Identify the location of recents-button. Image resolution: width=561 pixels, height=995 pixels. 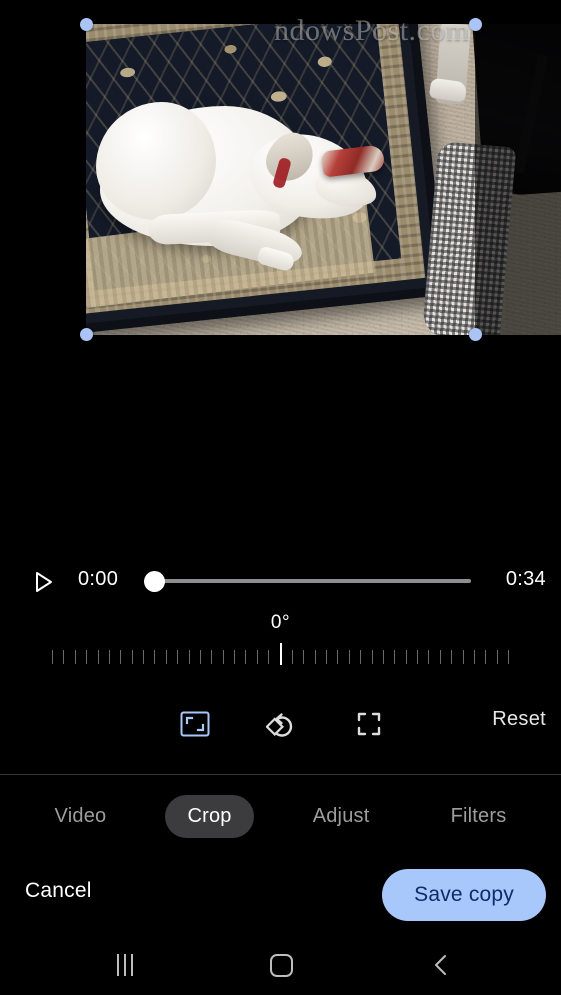
(125, 965).